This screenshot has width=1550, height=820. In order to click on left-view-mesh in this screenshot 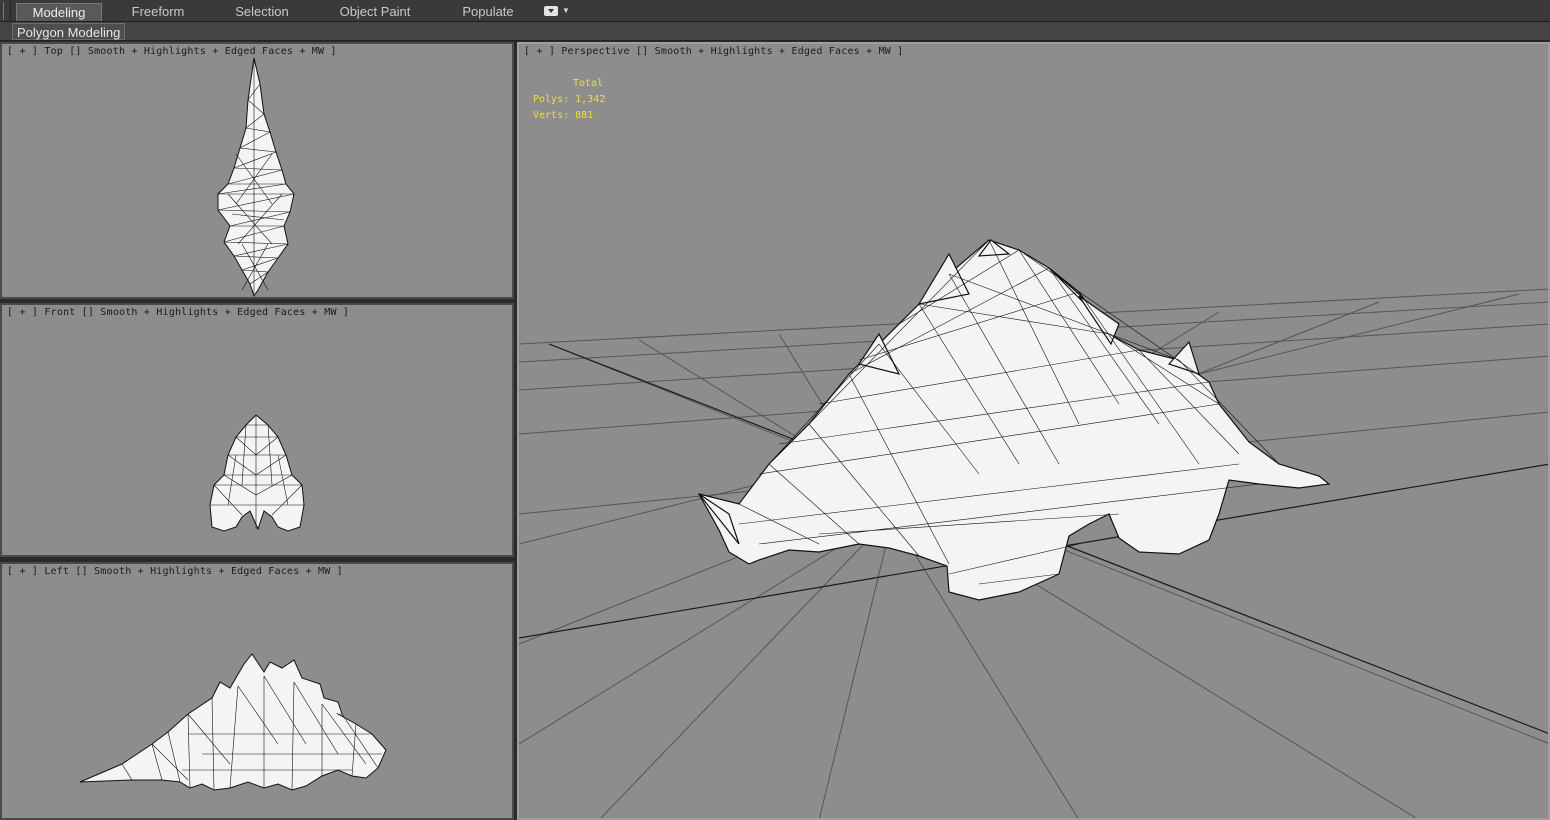, I will do `click(233, 722)`.